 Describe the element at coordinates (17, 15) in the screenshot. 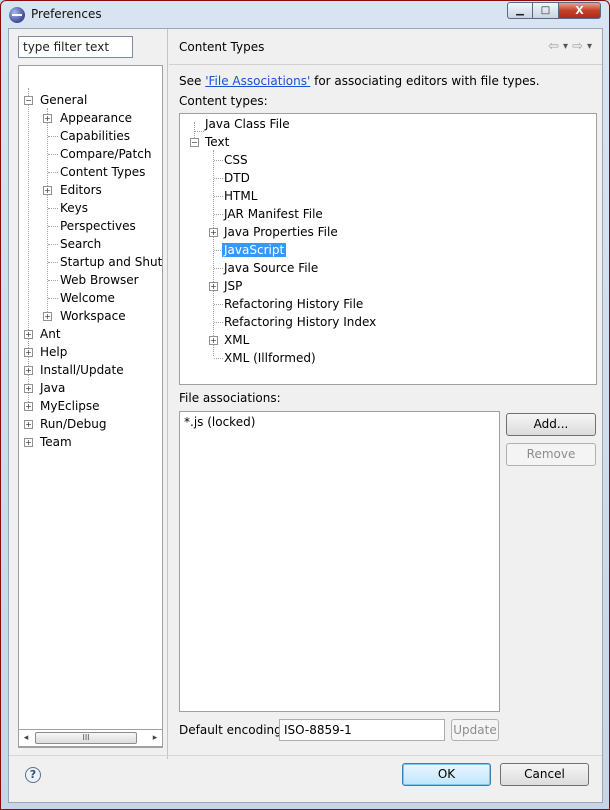

I see `eclipse-icon` at that location.